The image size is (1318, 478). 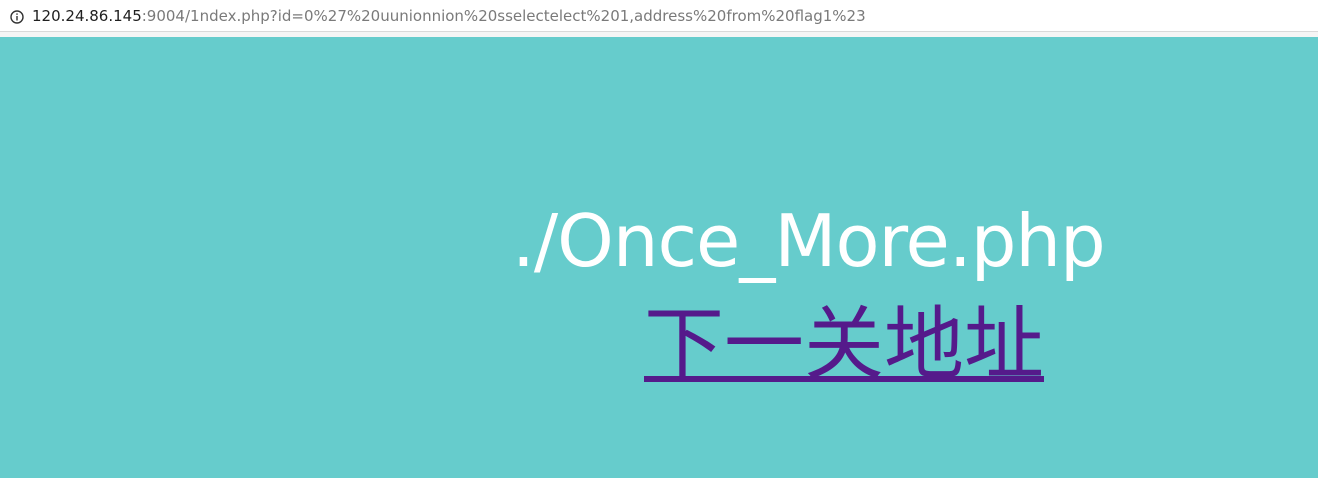 What do you see at coordinates (17, 16) in the screenshot?
I see `info-icon` at bounding box center [17, 16].